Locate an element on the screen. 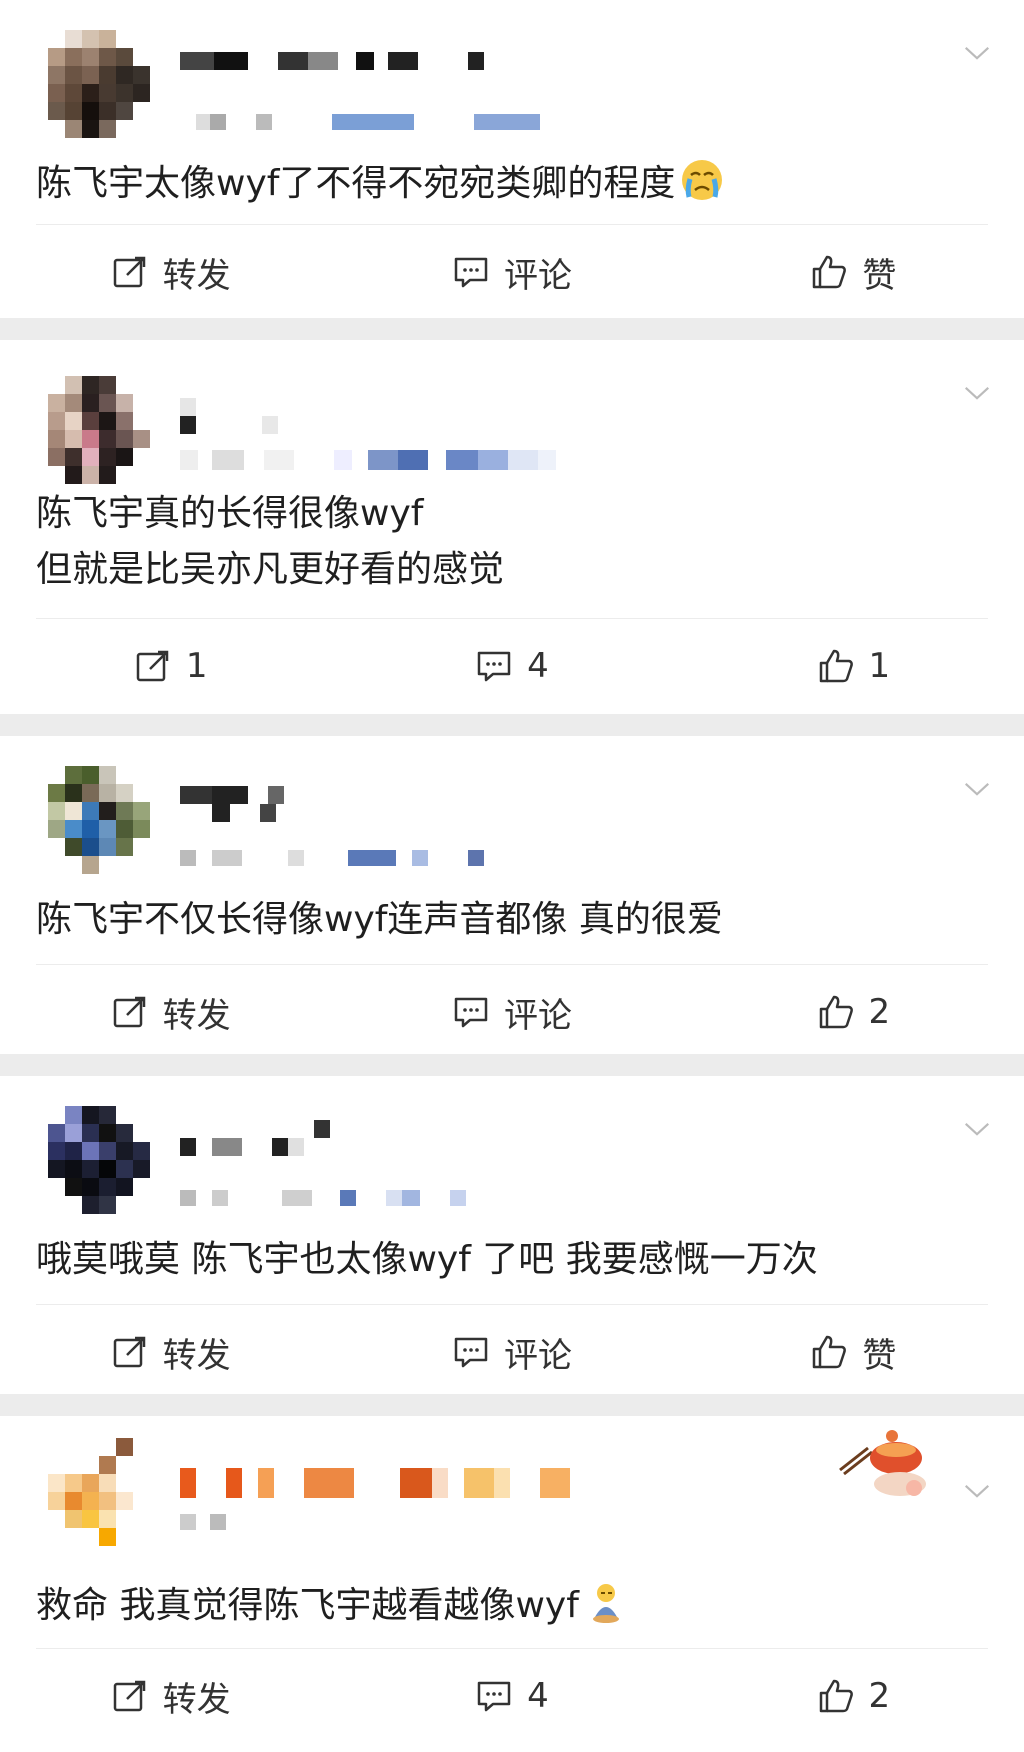  action-bar: 1 4 1 is located at coordinates (512, 666).